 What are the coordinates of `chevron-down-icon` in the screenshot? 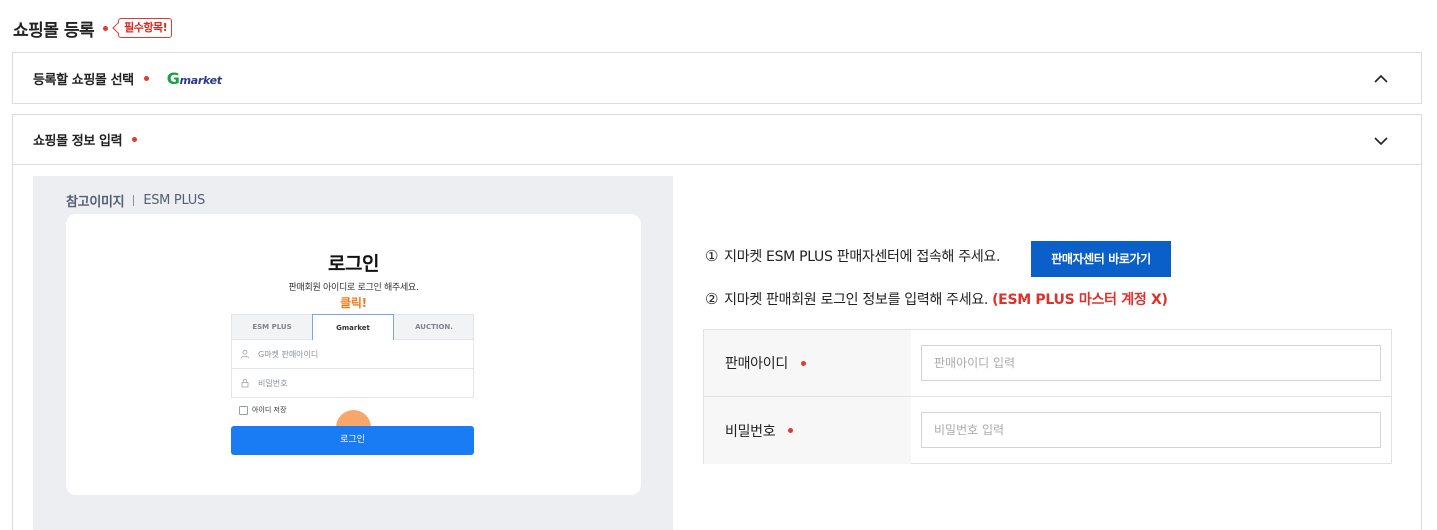 It's located at (1381, 141).